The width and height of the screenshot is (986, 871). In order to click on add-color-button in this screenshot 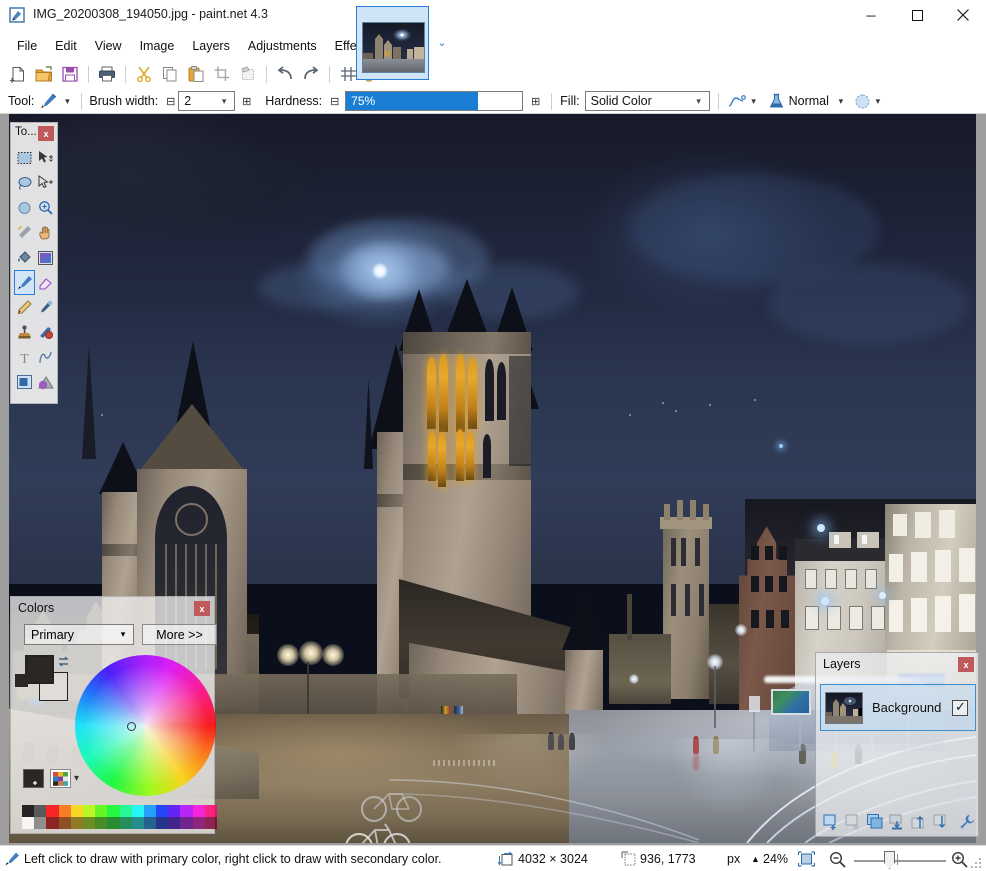, I will do `click(33, 778)`.